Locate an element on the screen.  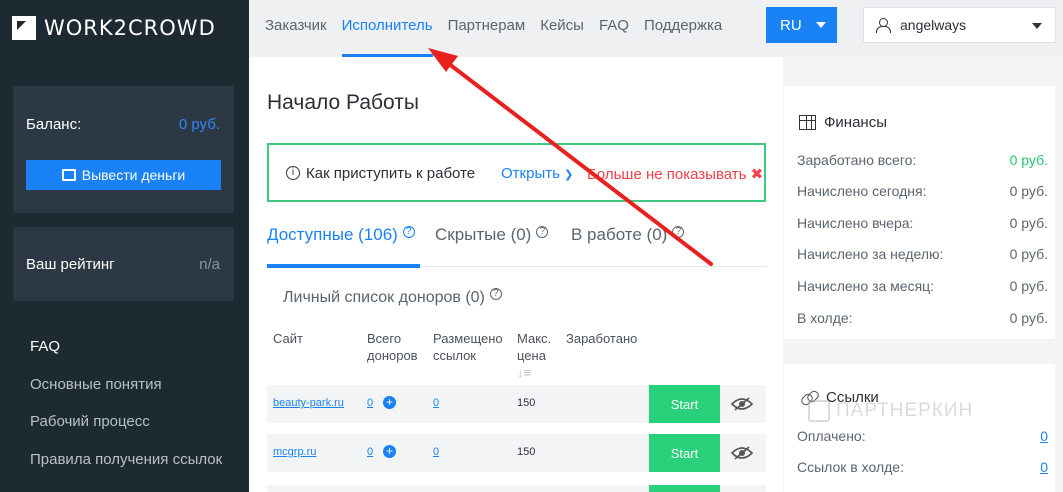
header-donors-line1: Всего is located at coordinates (384, 338).